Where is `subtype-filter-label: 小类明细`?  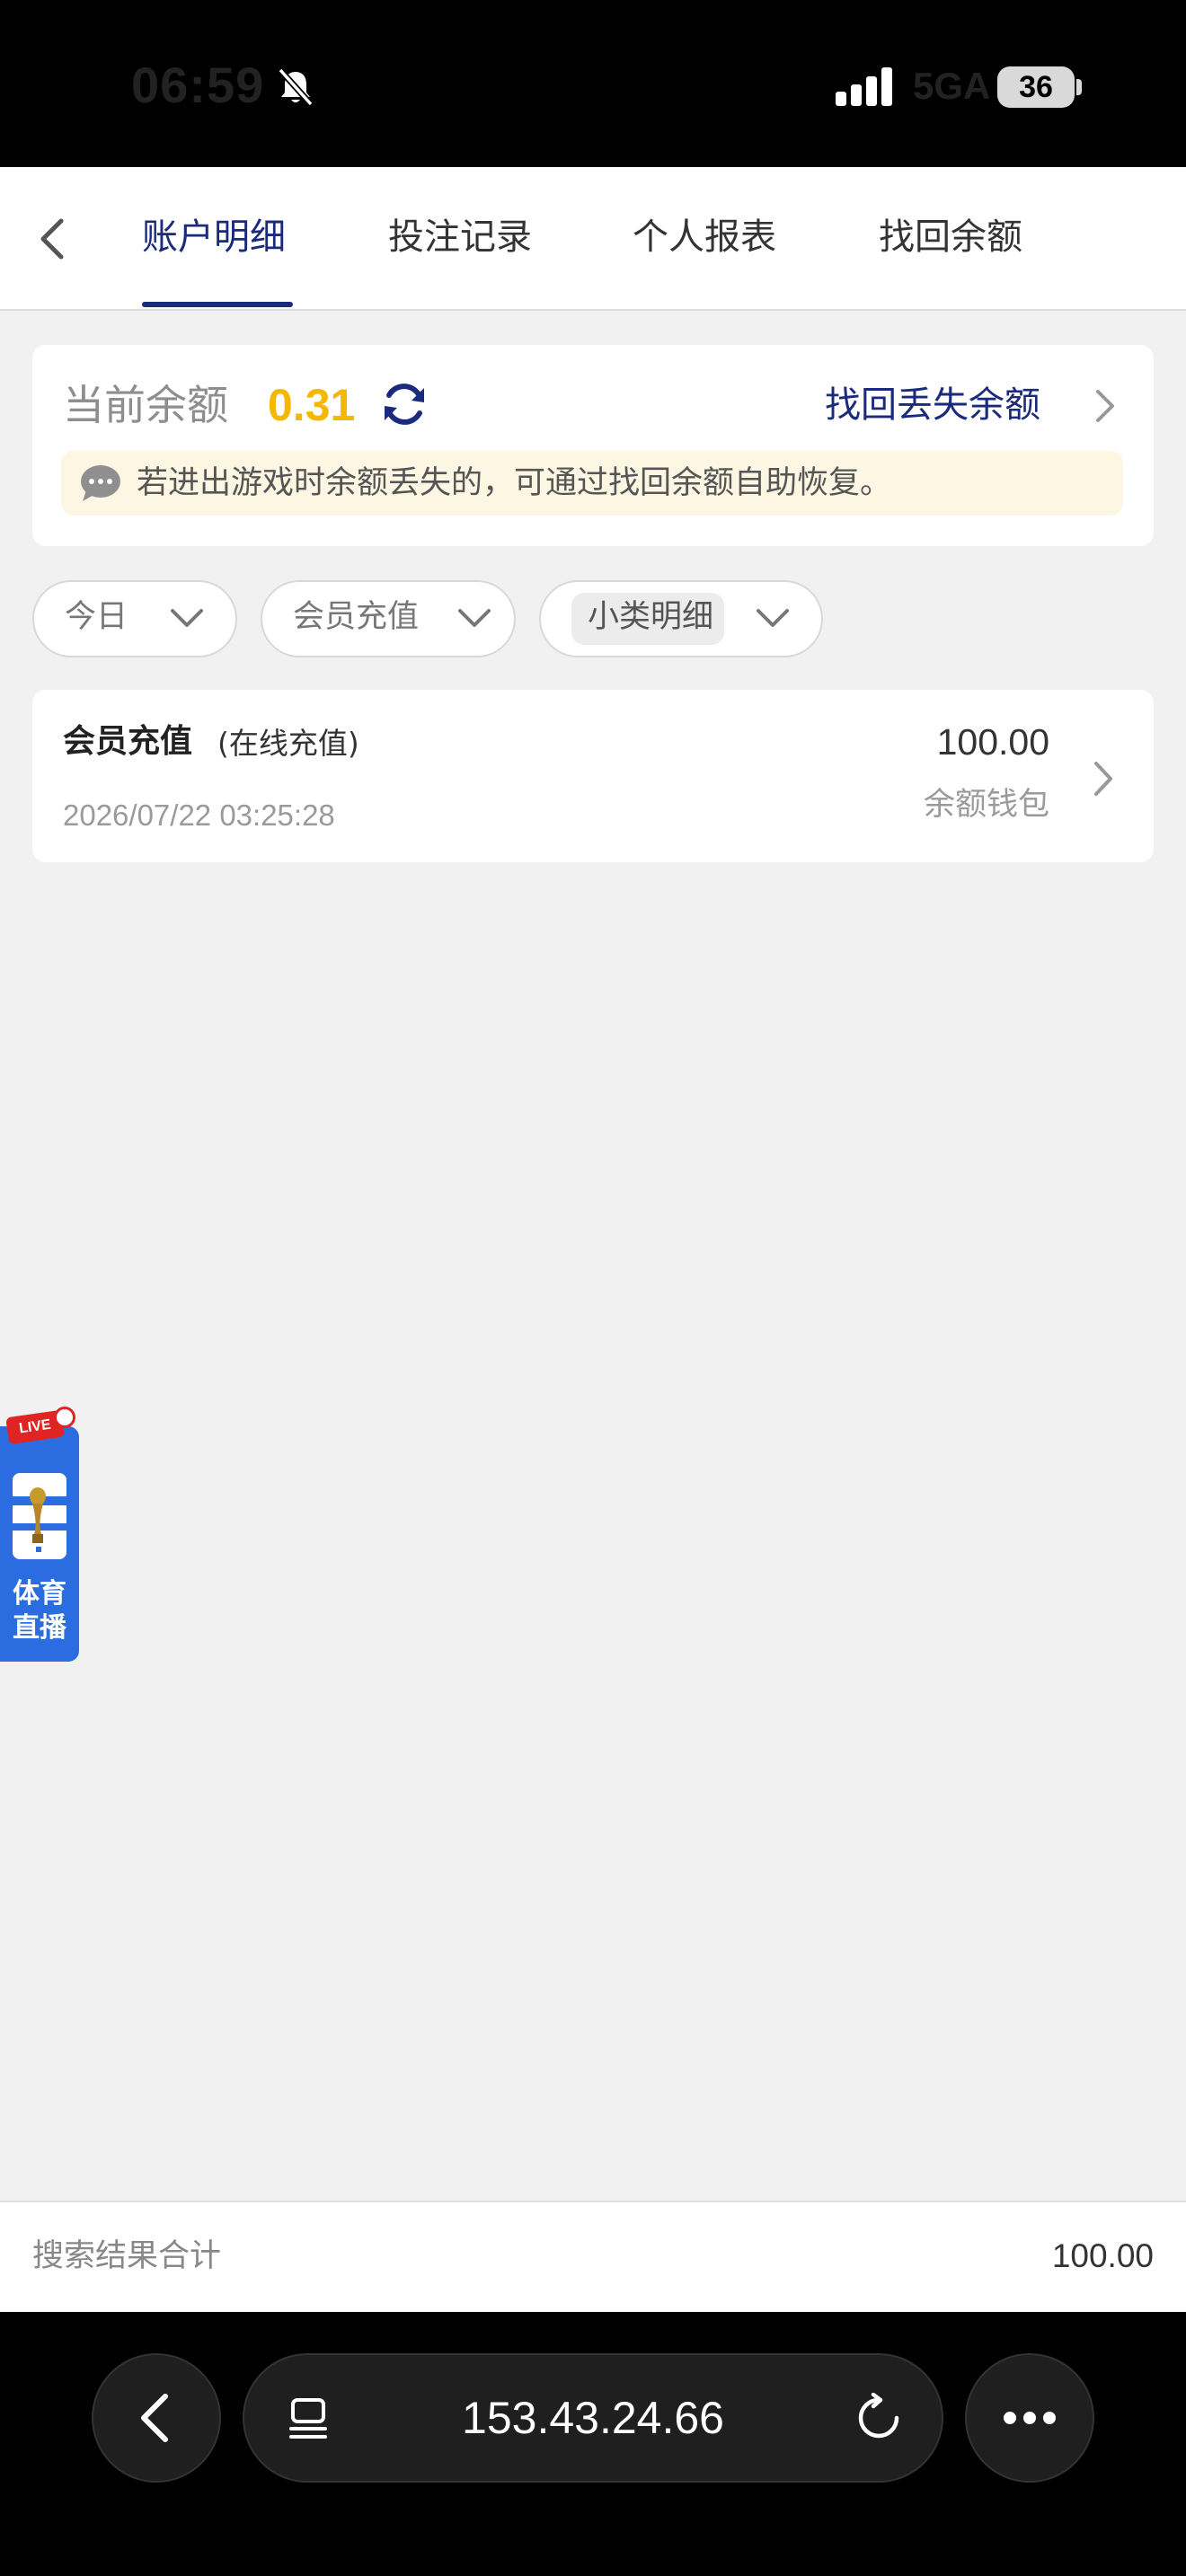 subtype-filter-label: 小类明细 is located at coordinates (651, 617).